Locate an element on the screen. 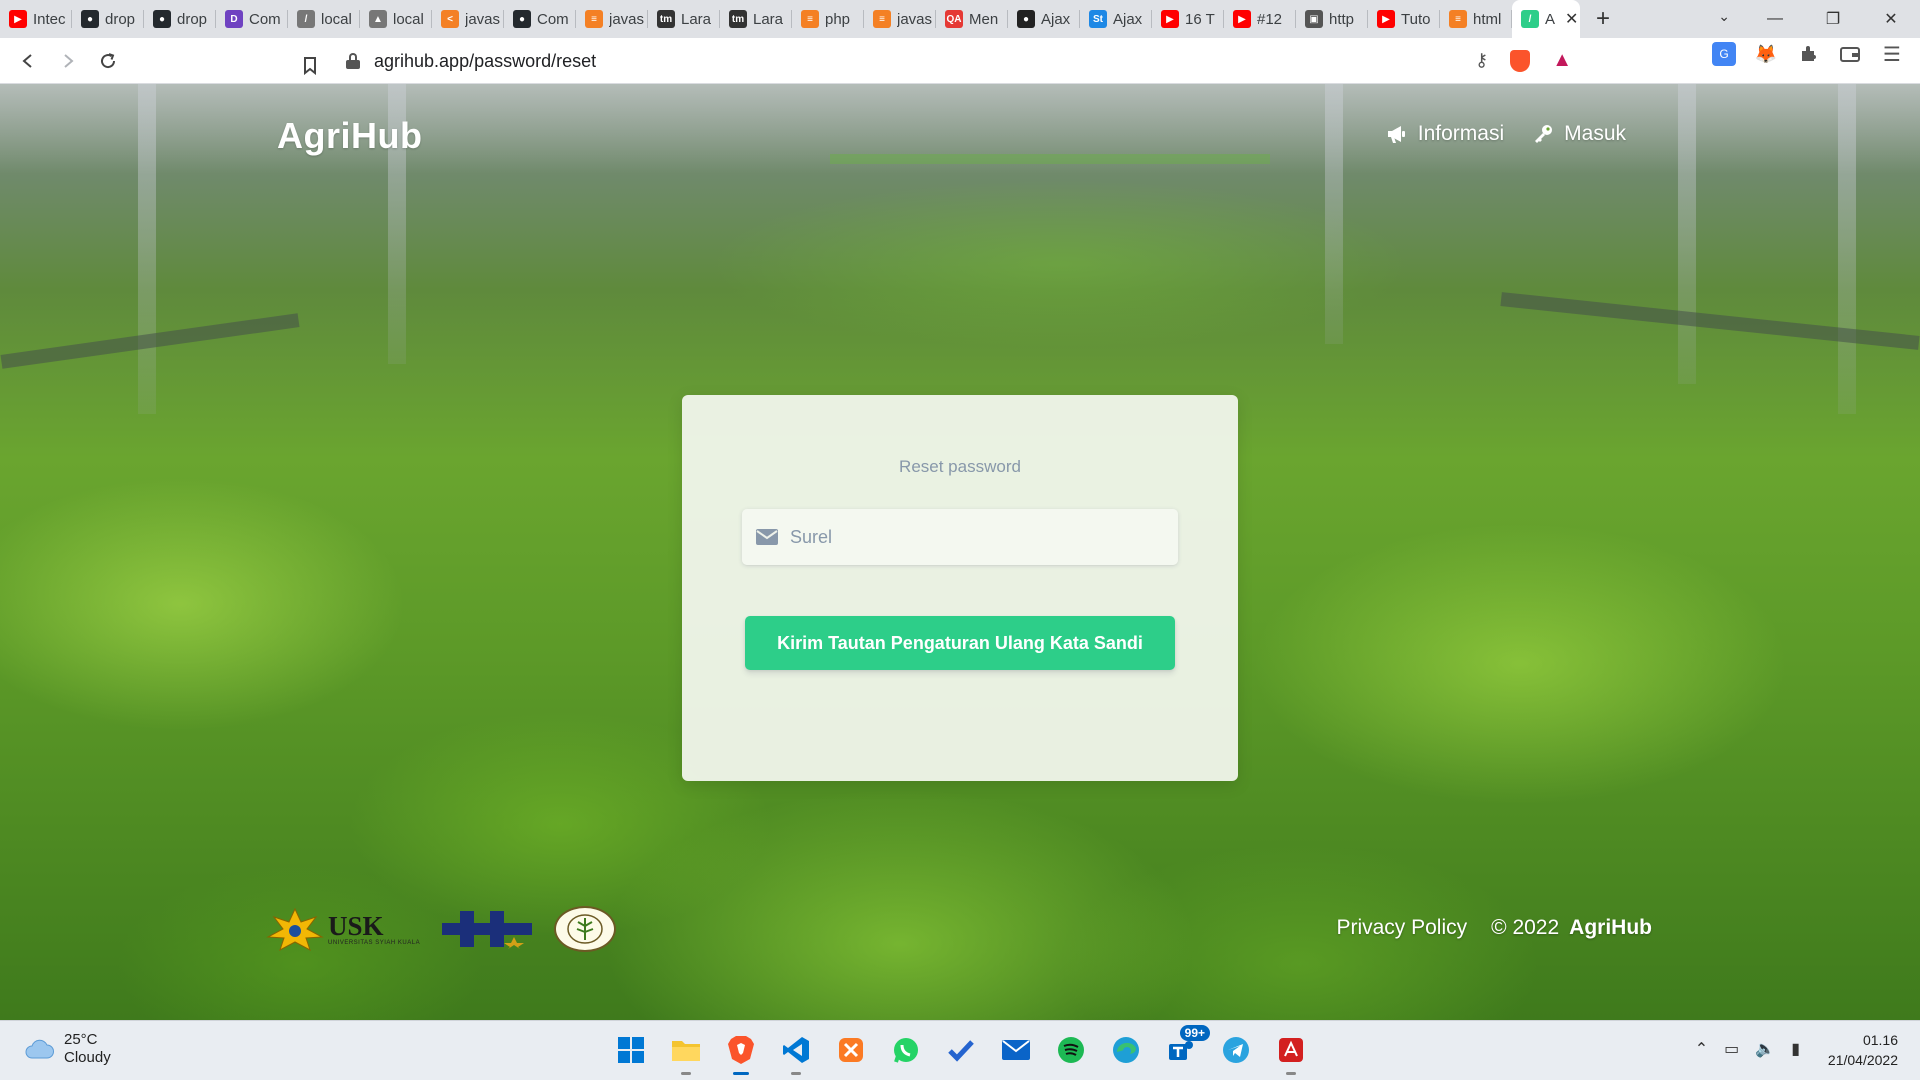 The width and height of the screenshot is (1920, 1080). menu-icon: ☰ is located at coordinates (1892, 54).